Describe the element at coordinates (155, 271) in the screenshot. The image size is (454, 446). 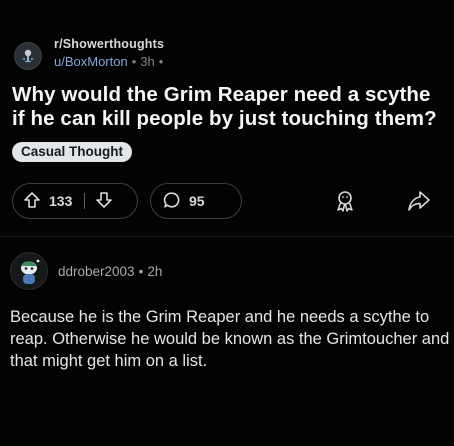
I see `comment-time: 2h` at that location.